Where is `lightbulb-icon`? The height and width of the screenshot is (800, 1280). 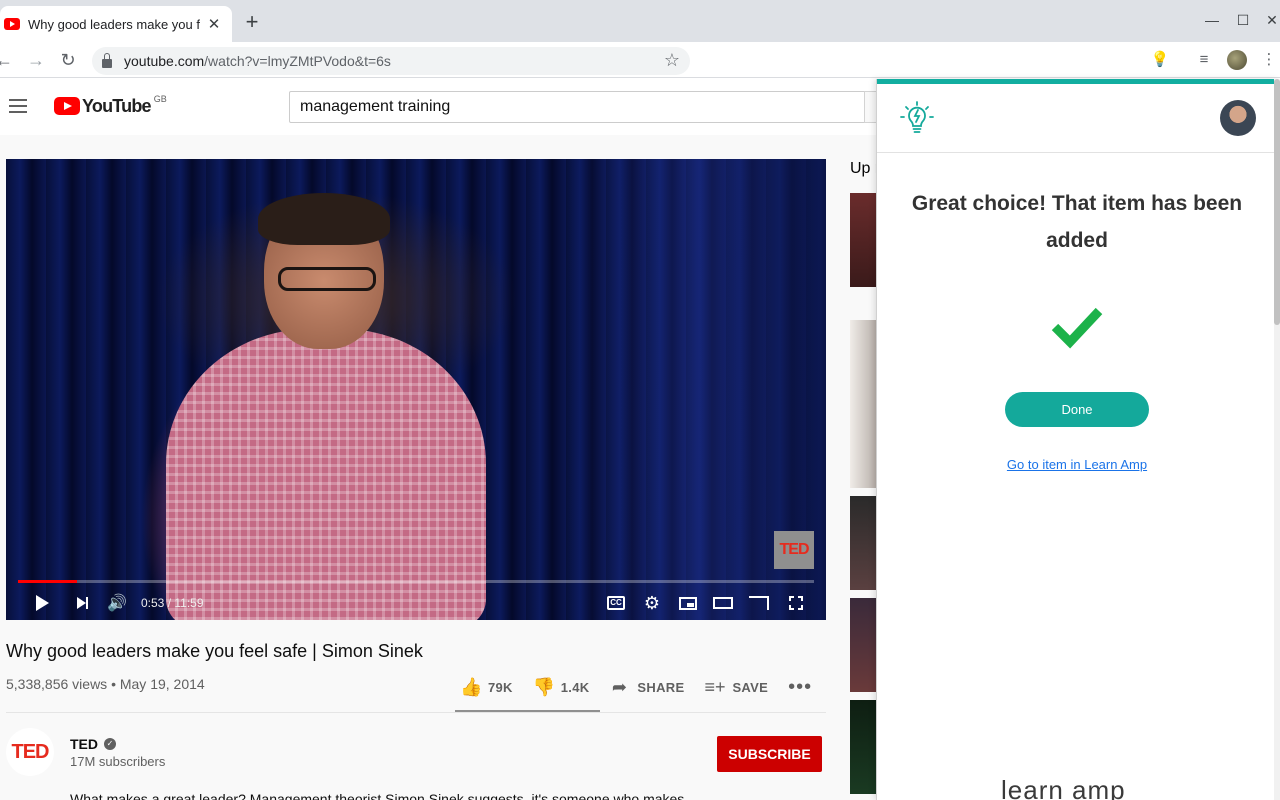
lightbulb-icon is located at coordinates (917, 117).